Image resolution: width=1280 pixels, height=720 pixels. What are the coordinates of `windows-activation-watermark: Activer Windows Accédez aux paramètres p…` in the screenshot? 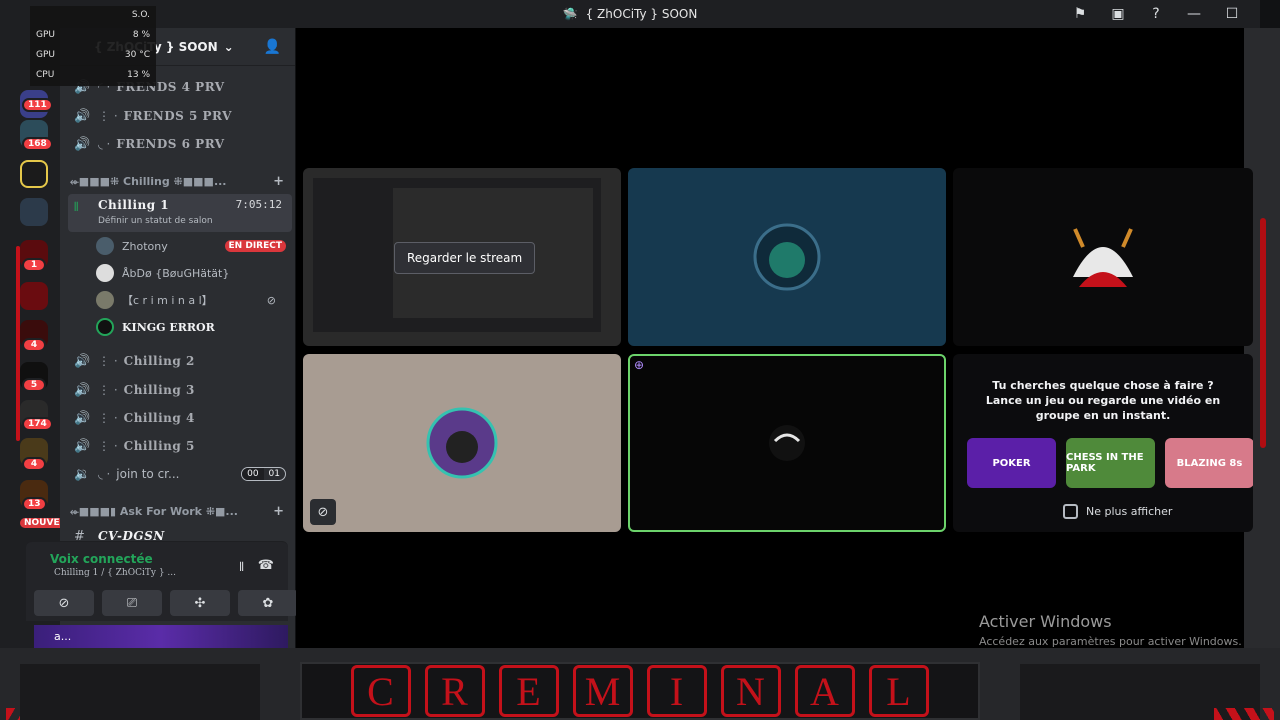 It's located at (1110, 630).